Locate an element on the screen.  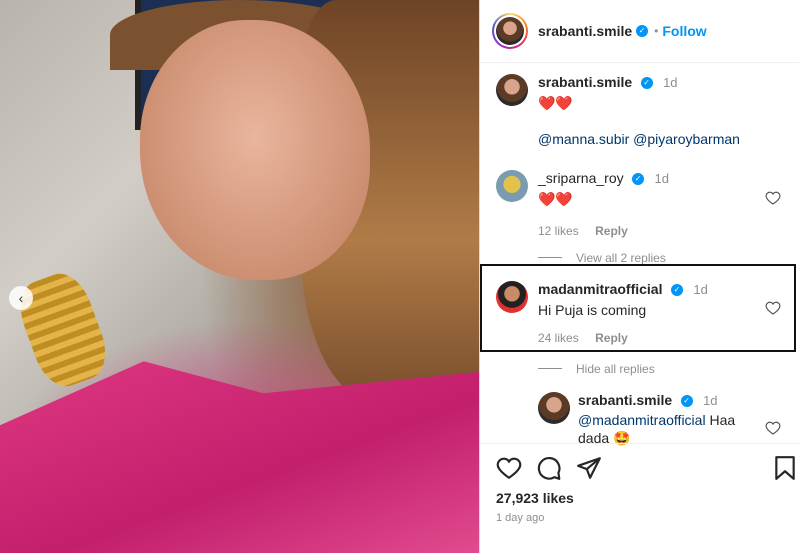
view-replies-label: View all 2 replies is located at coordinates (621, 258).